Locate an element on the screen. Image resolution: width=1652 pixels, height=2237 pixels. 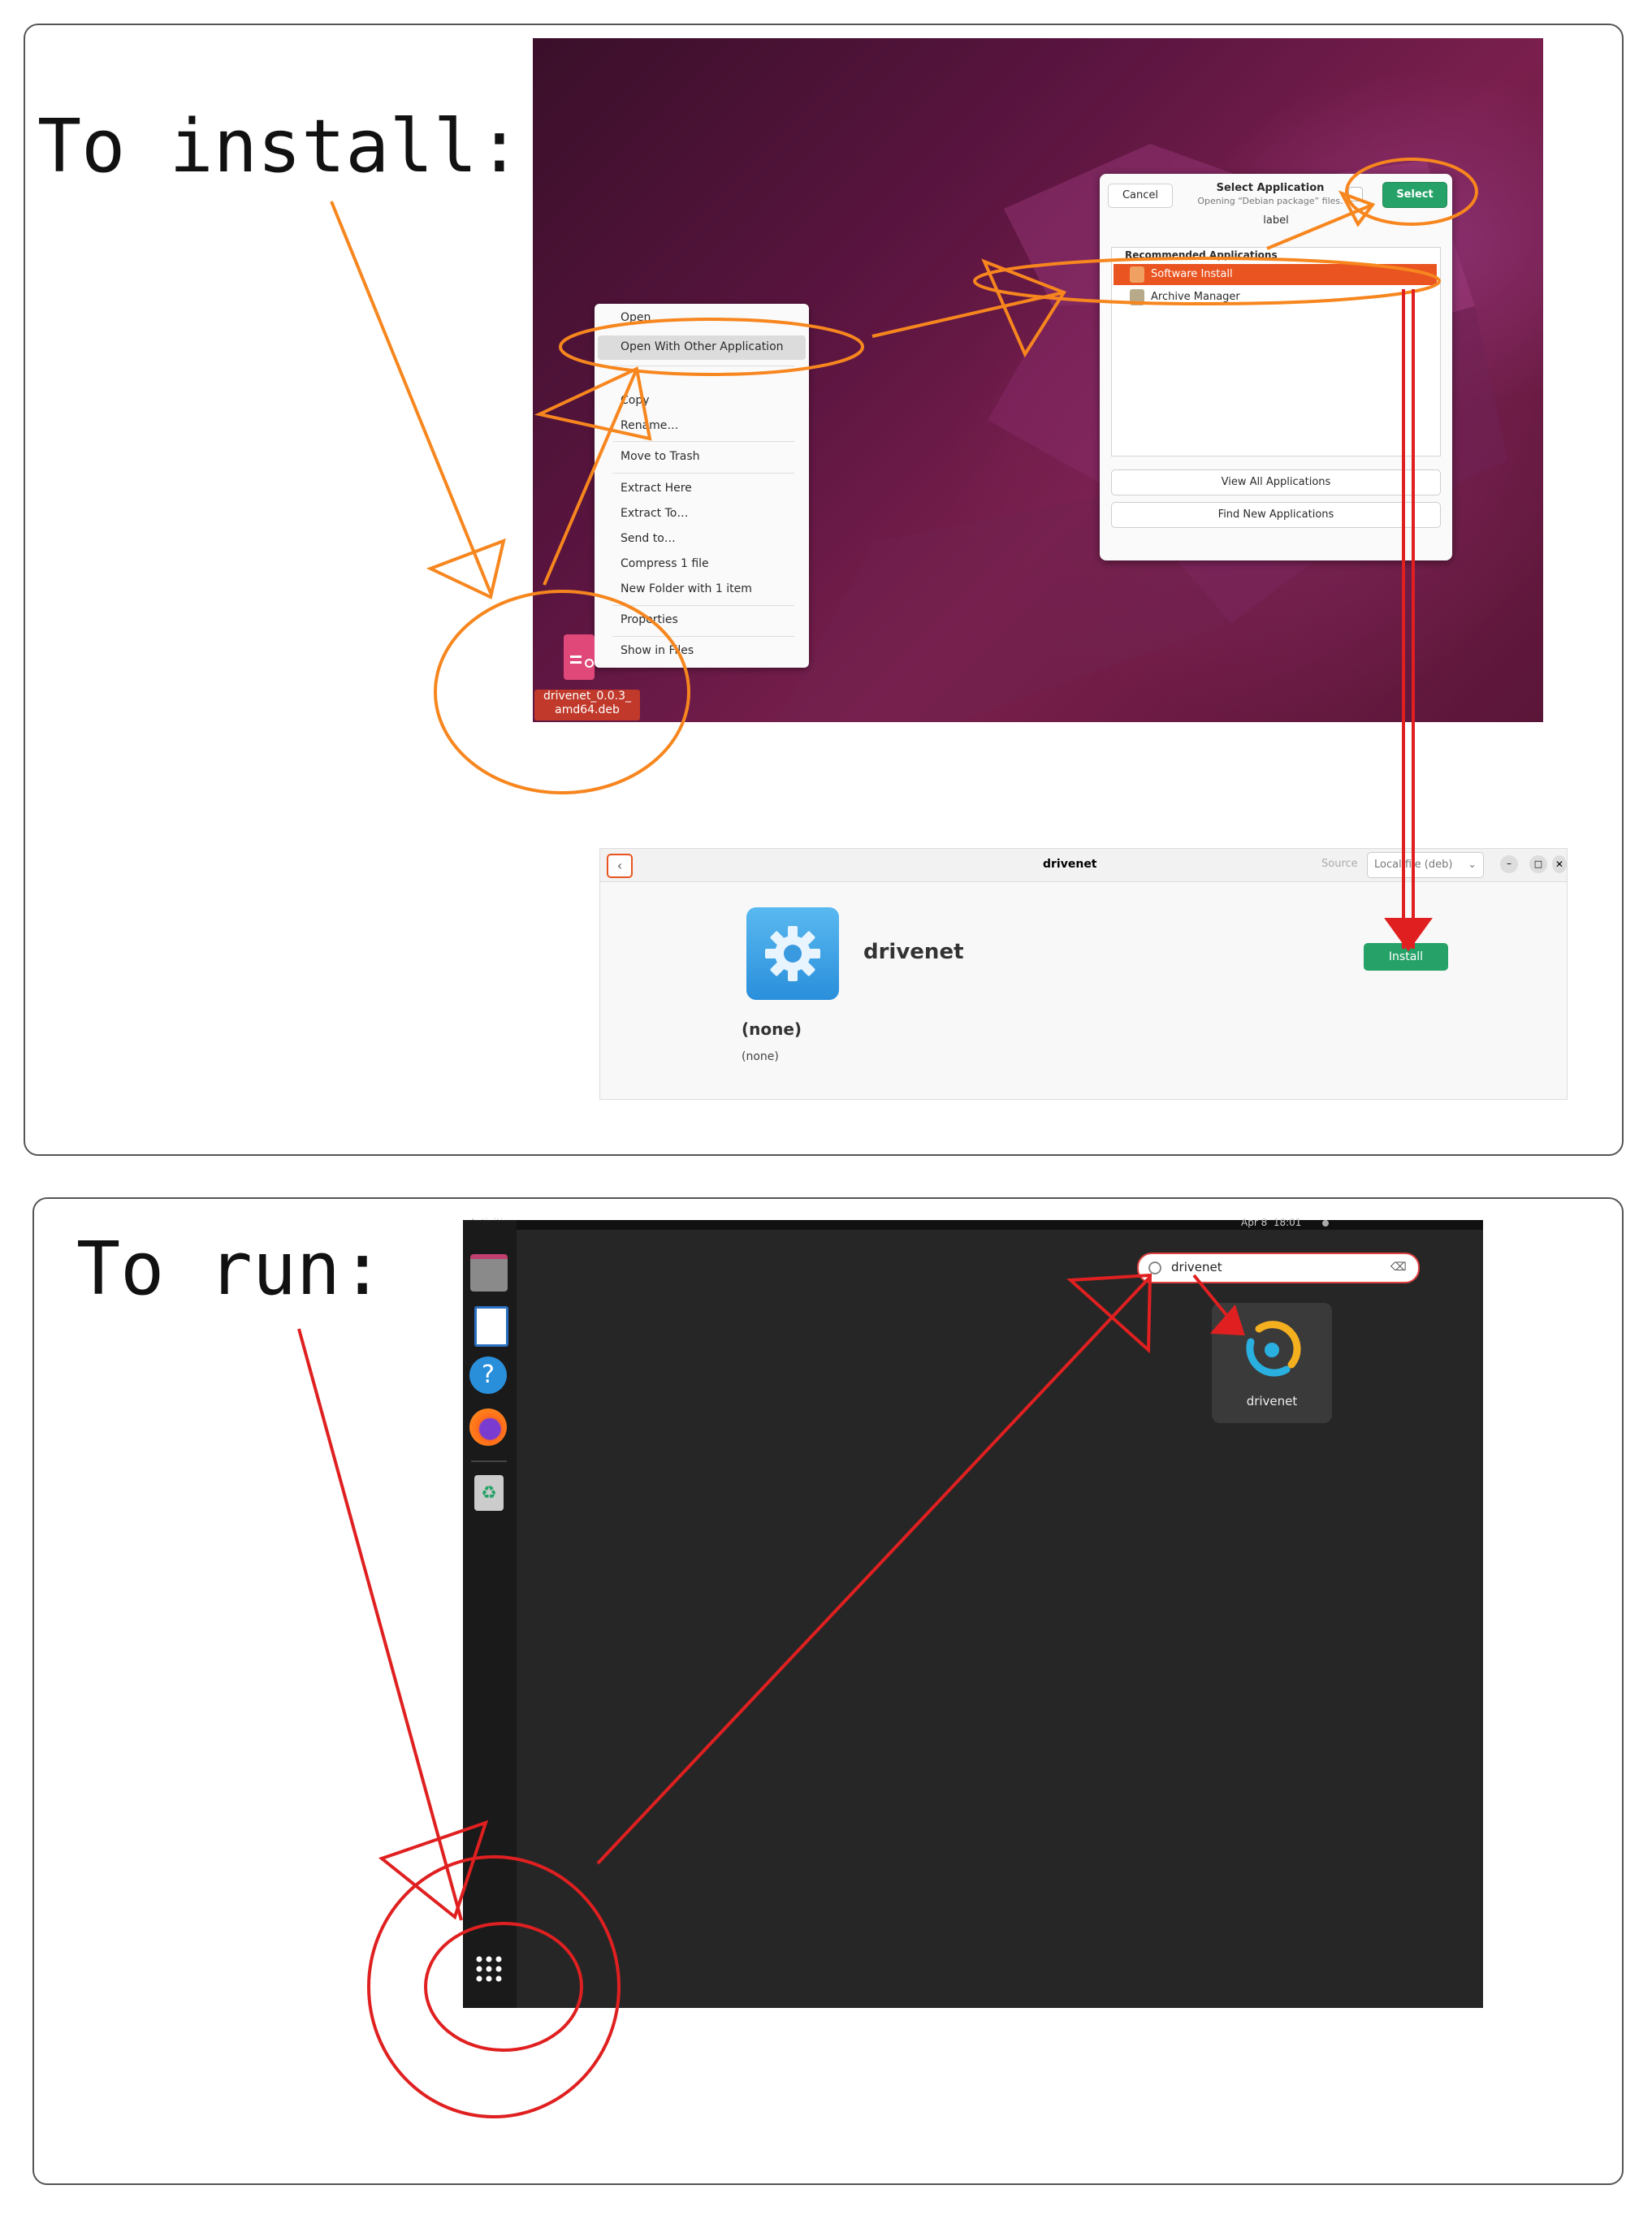
orange-oval-select is located at coordinates (1411, 192).